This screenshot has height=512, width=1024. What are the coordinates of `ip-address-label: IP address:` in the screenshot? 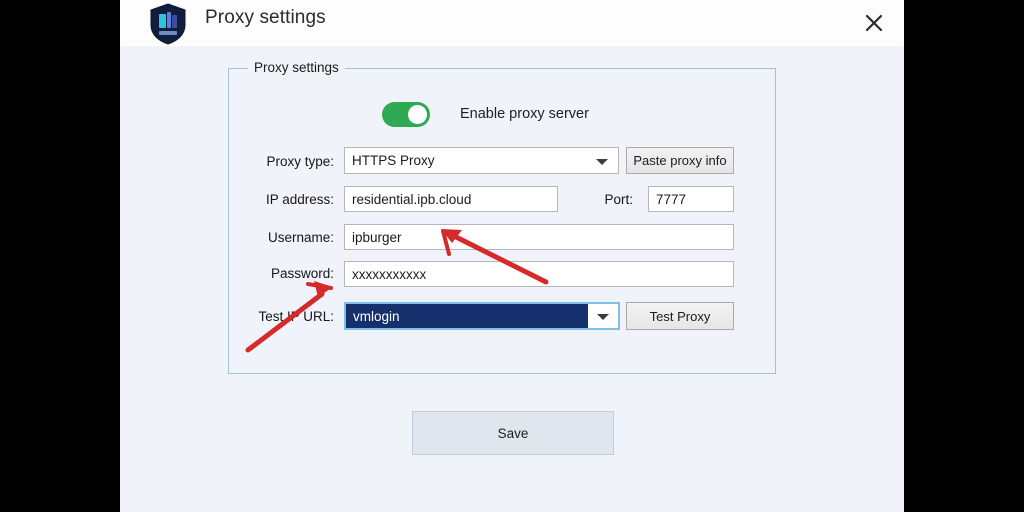 It's located at (299, 199).